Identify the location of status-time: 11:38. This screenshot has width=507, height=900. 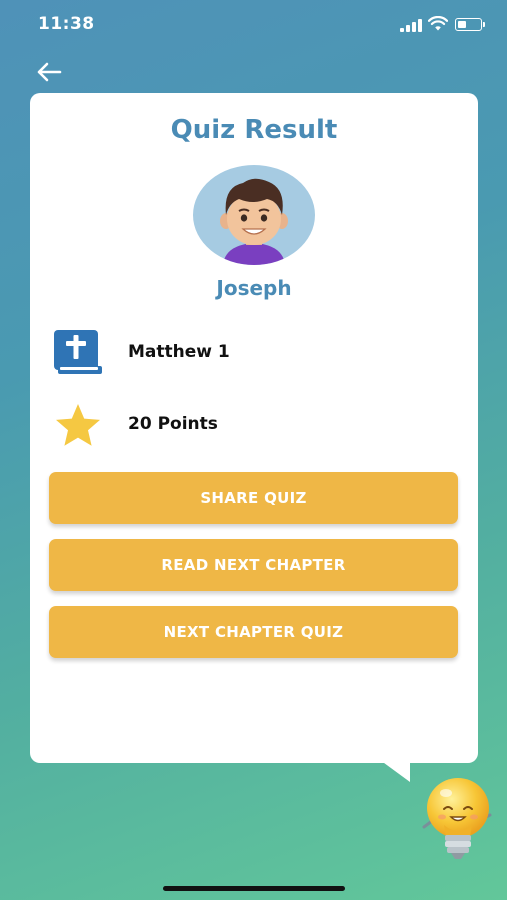
(66, 24).